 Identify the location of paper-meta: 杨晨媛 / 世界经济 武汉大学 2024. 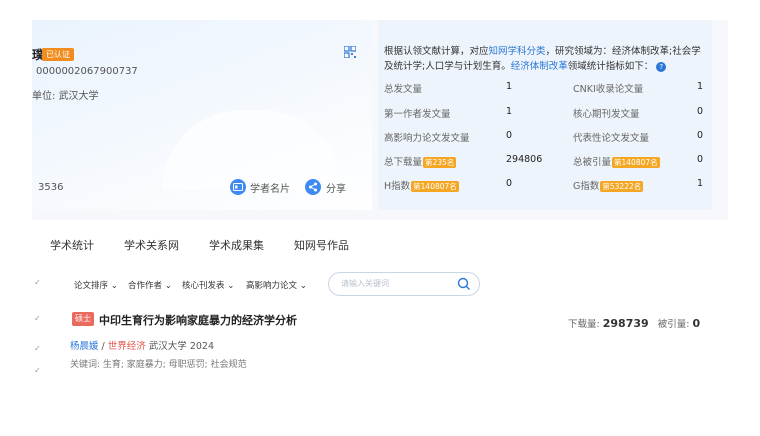
(142, 345).